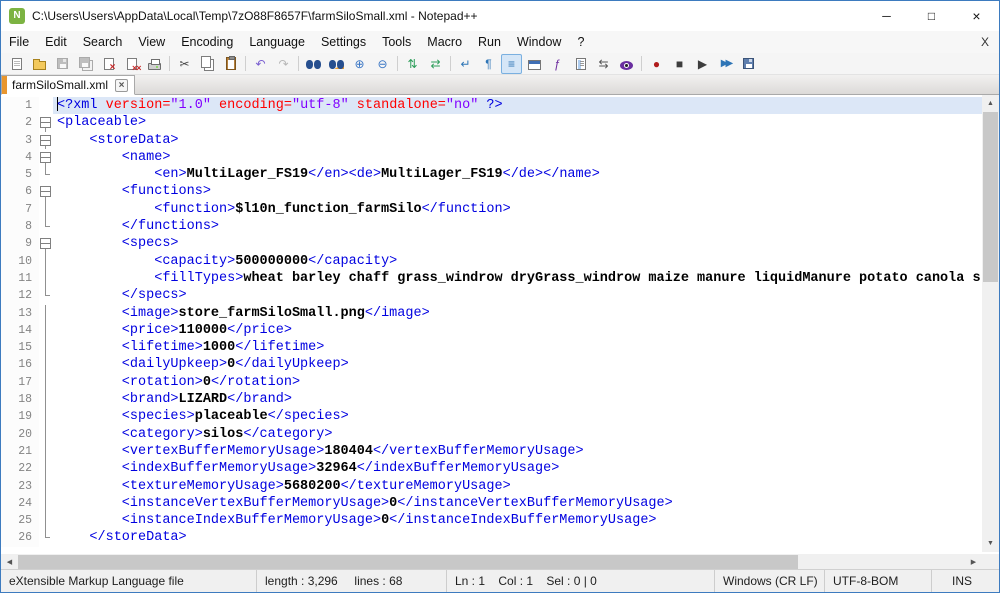 The image size is (1000, 593). What do you see at coordinates (990, 543) in the screenshot?
I see `scroll-down-arrow-icon: ▼` at bounding box center [990, 543].